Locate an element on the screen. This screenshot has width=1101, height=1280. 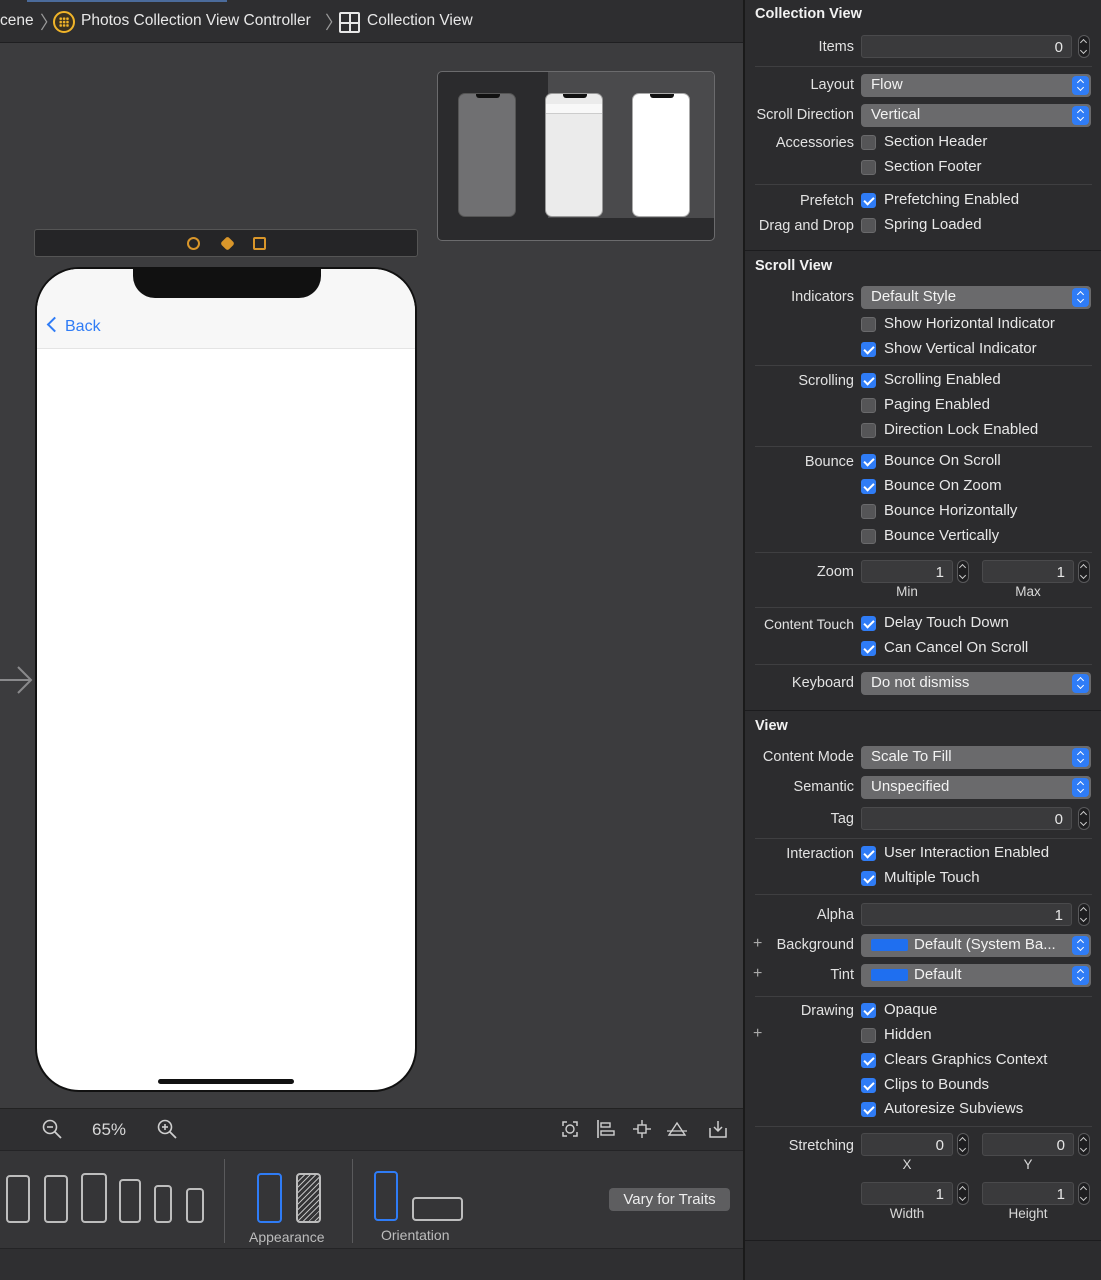
semantic-label: Semantic is located at coordinates (823, 787).